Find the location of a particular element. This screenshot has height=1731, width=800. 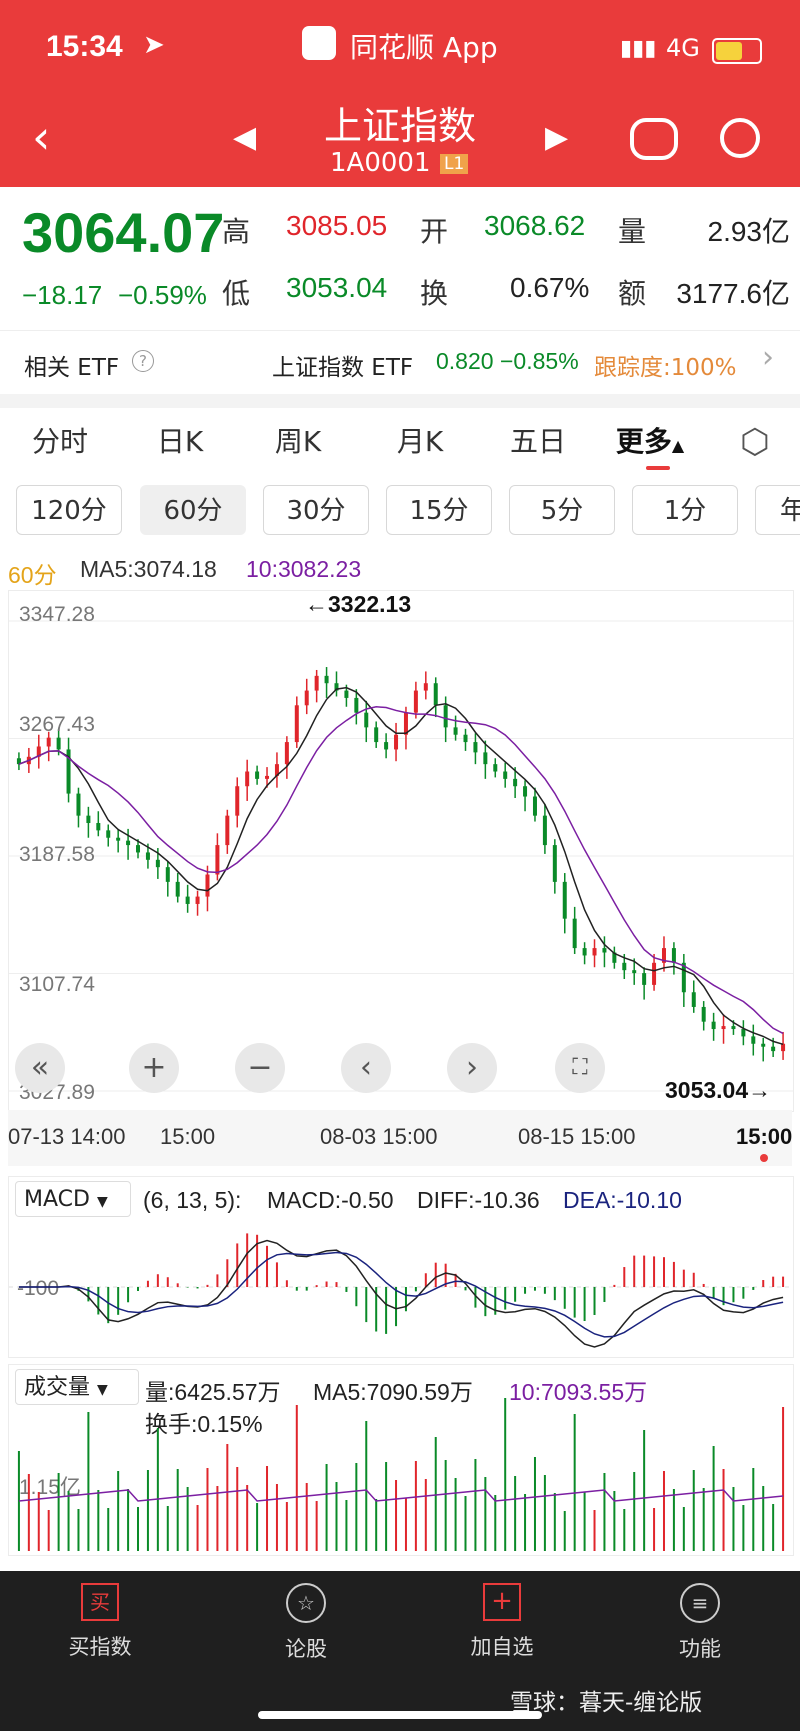

help-icon: ? is located at coordinates (143, 361).